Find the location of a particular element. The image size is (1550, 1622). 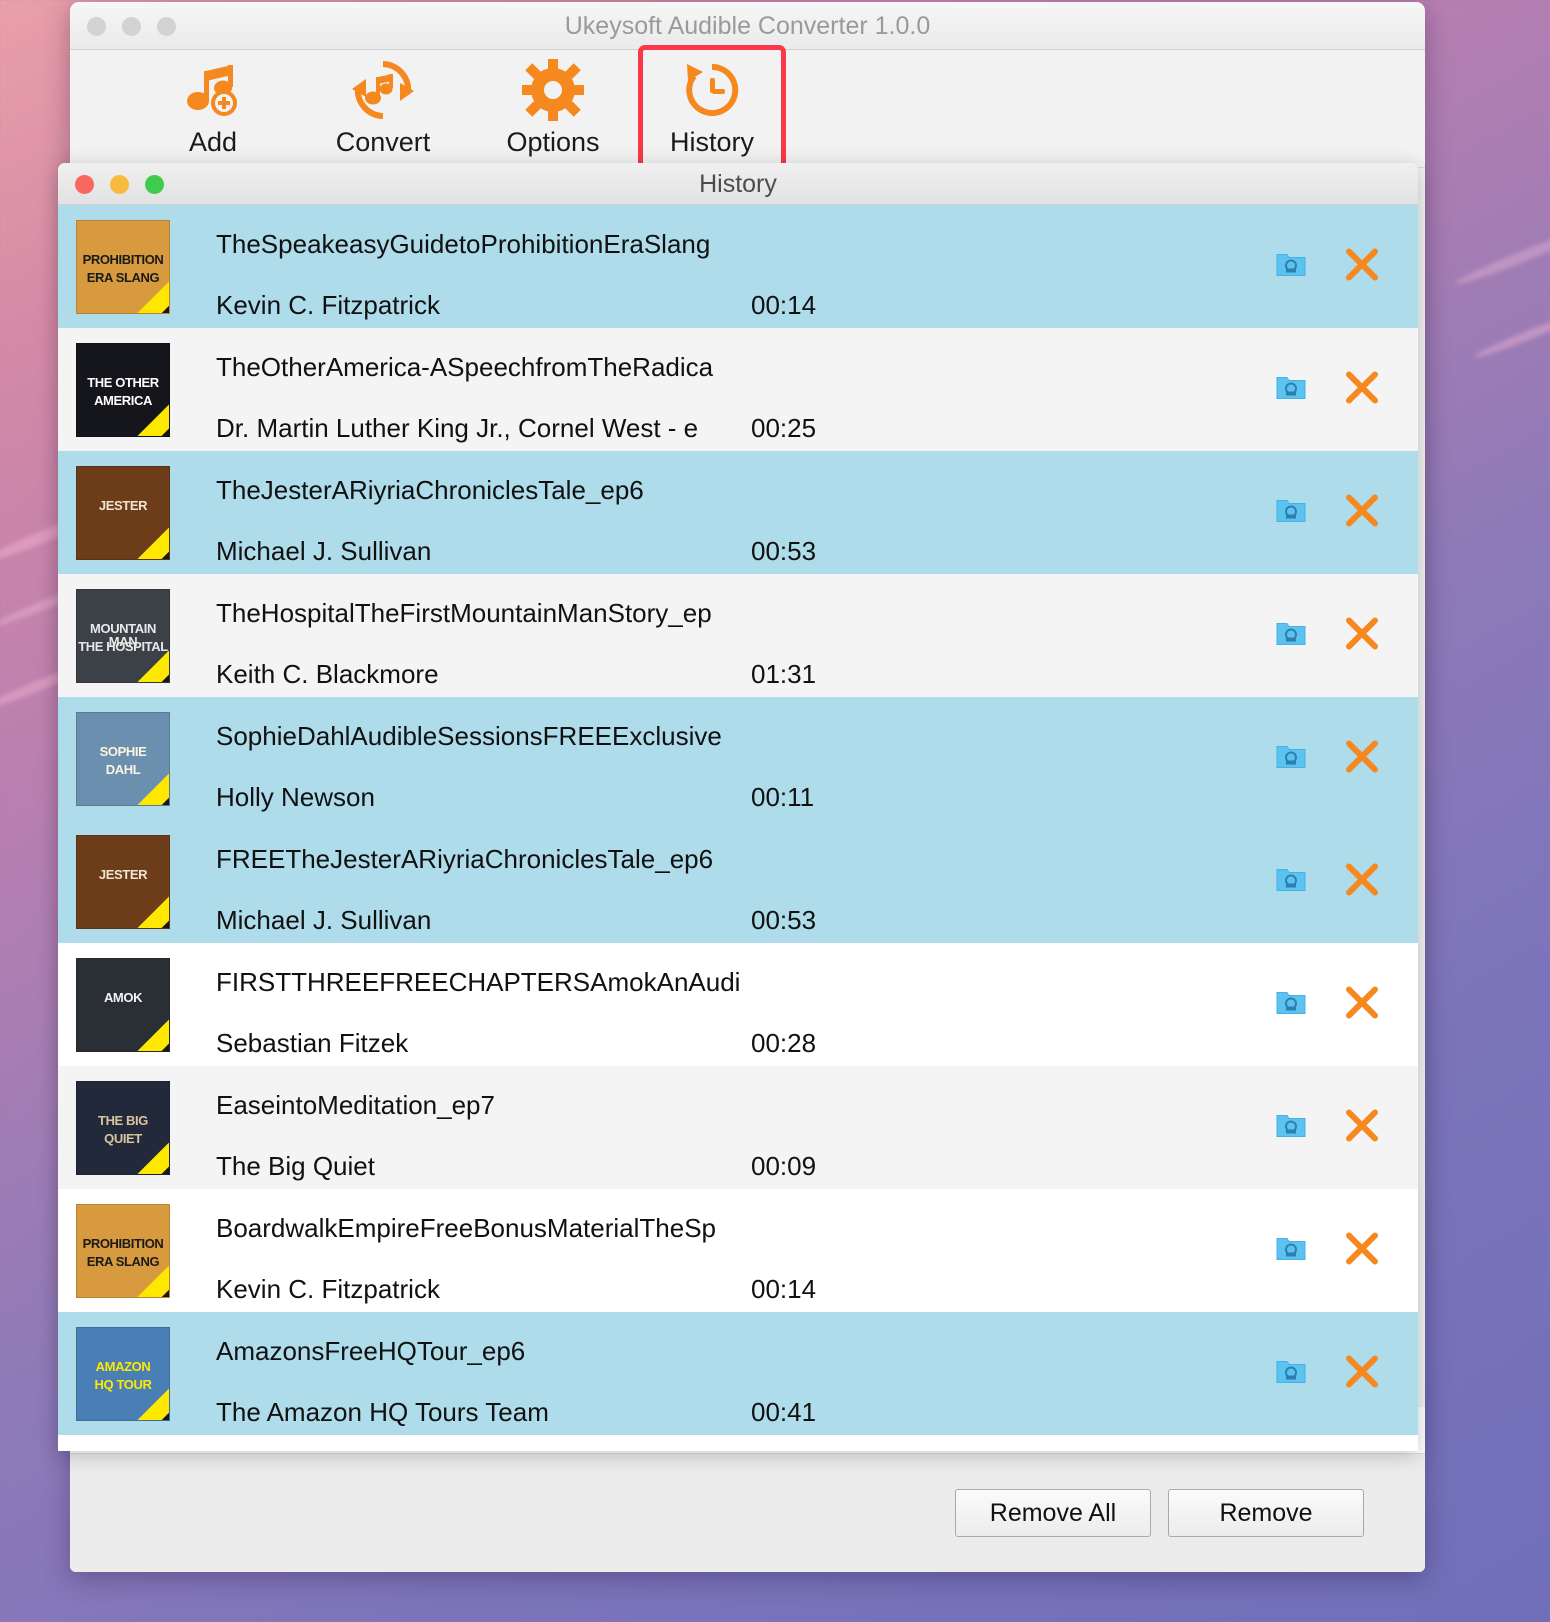

toolbar-button-add: Add is located at coordinates (213, 109).